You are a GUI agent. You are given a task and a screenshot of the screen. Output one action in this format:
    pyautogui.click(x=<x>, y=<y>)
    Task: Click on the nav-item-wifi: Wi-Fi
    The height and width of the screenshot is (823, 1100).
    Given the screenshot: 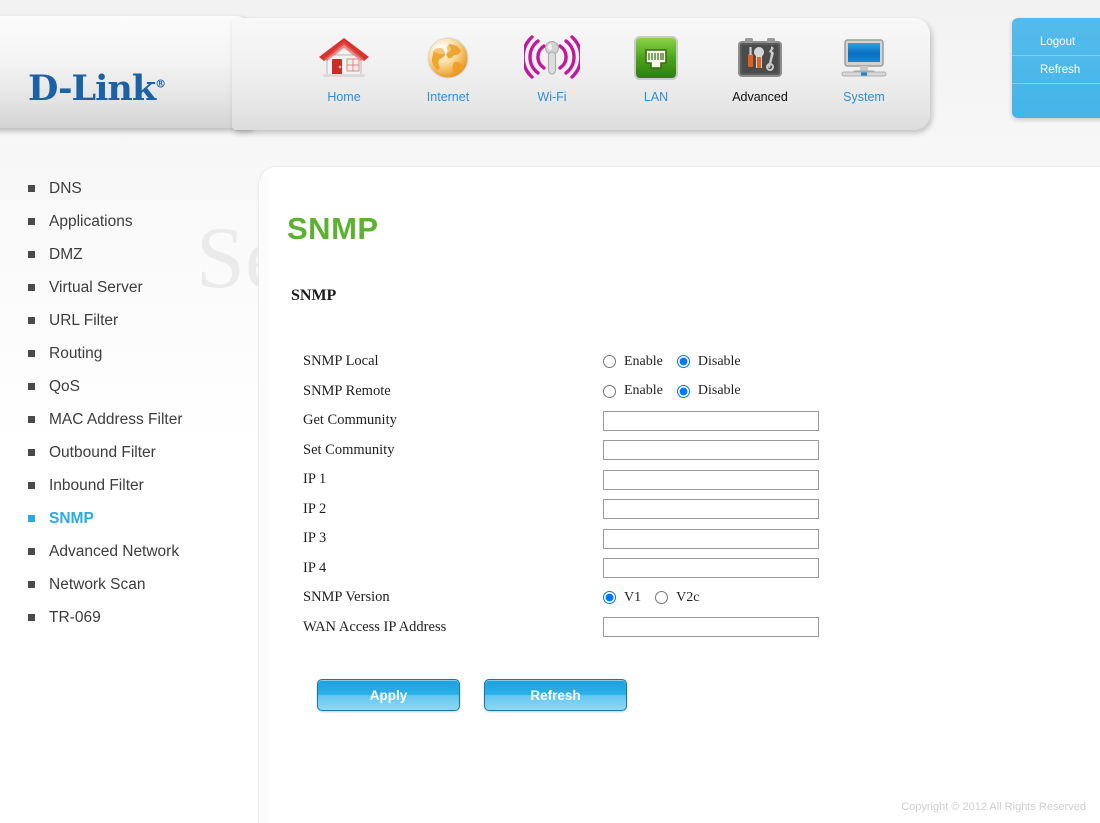 What is the action you would take?
    pyautogui.click(x=552, y=65)
    